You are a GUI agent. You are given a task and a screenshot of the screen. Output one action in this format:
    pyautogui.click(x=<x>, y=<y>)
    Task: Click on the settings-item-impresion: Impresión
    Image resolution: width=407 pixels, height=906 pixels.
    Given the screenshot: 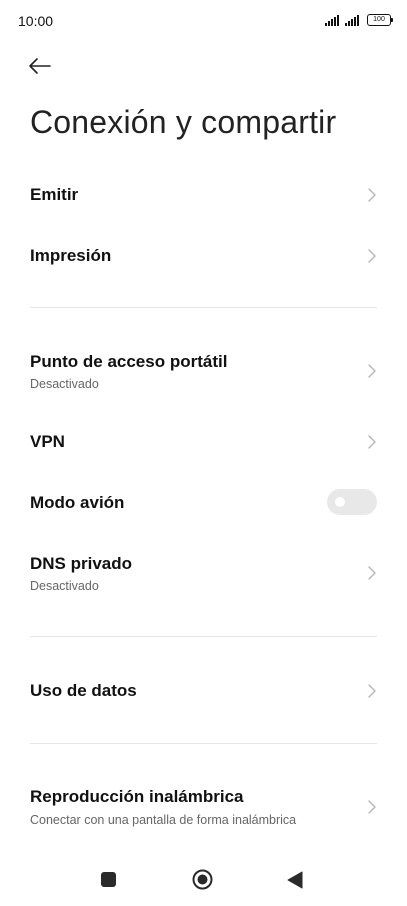 What is the action you would take?
    pyautogui.click(x=203, y=255)
    